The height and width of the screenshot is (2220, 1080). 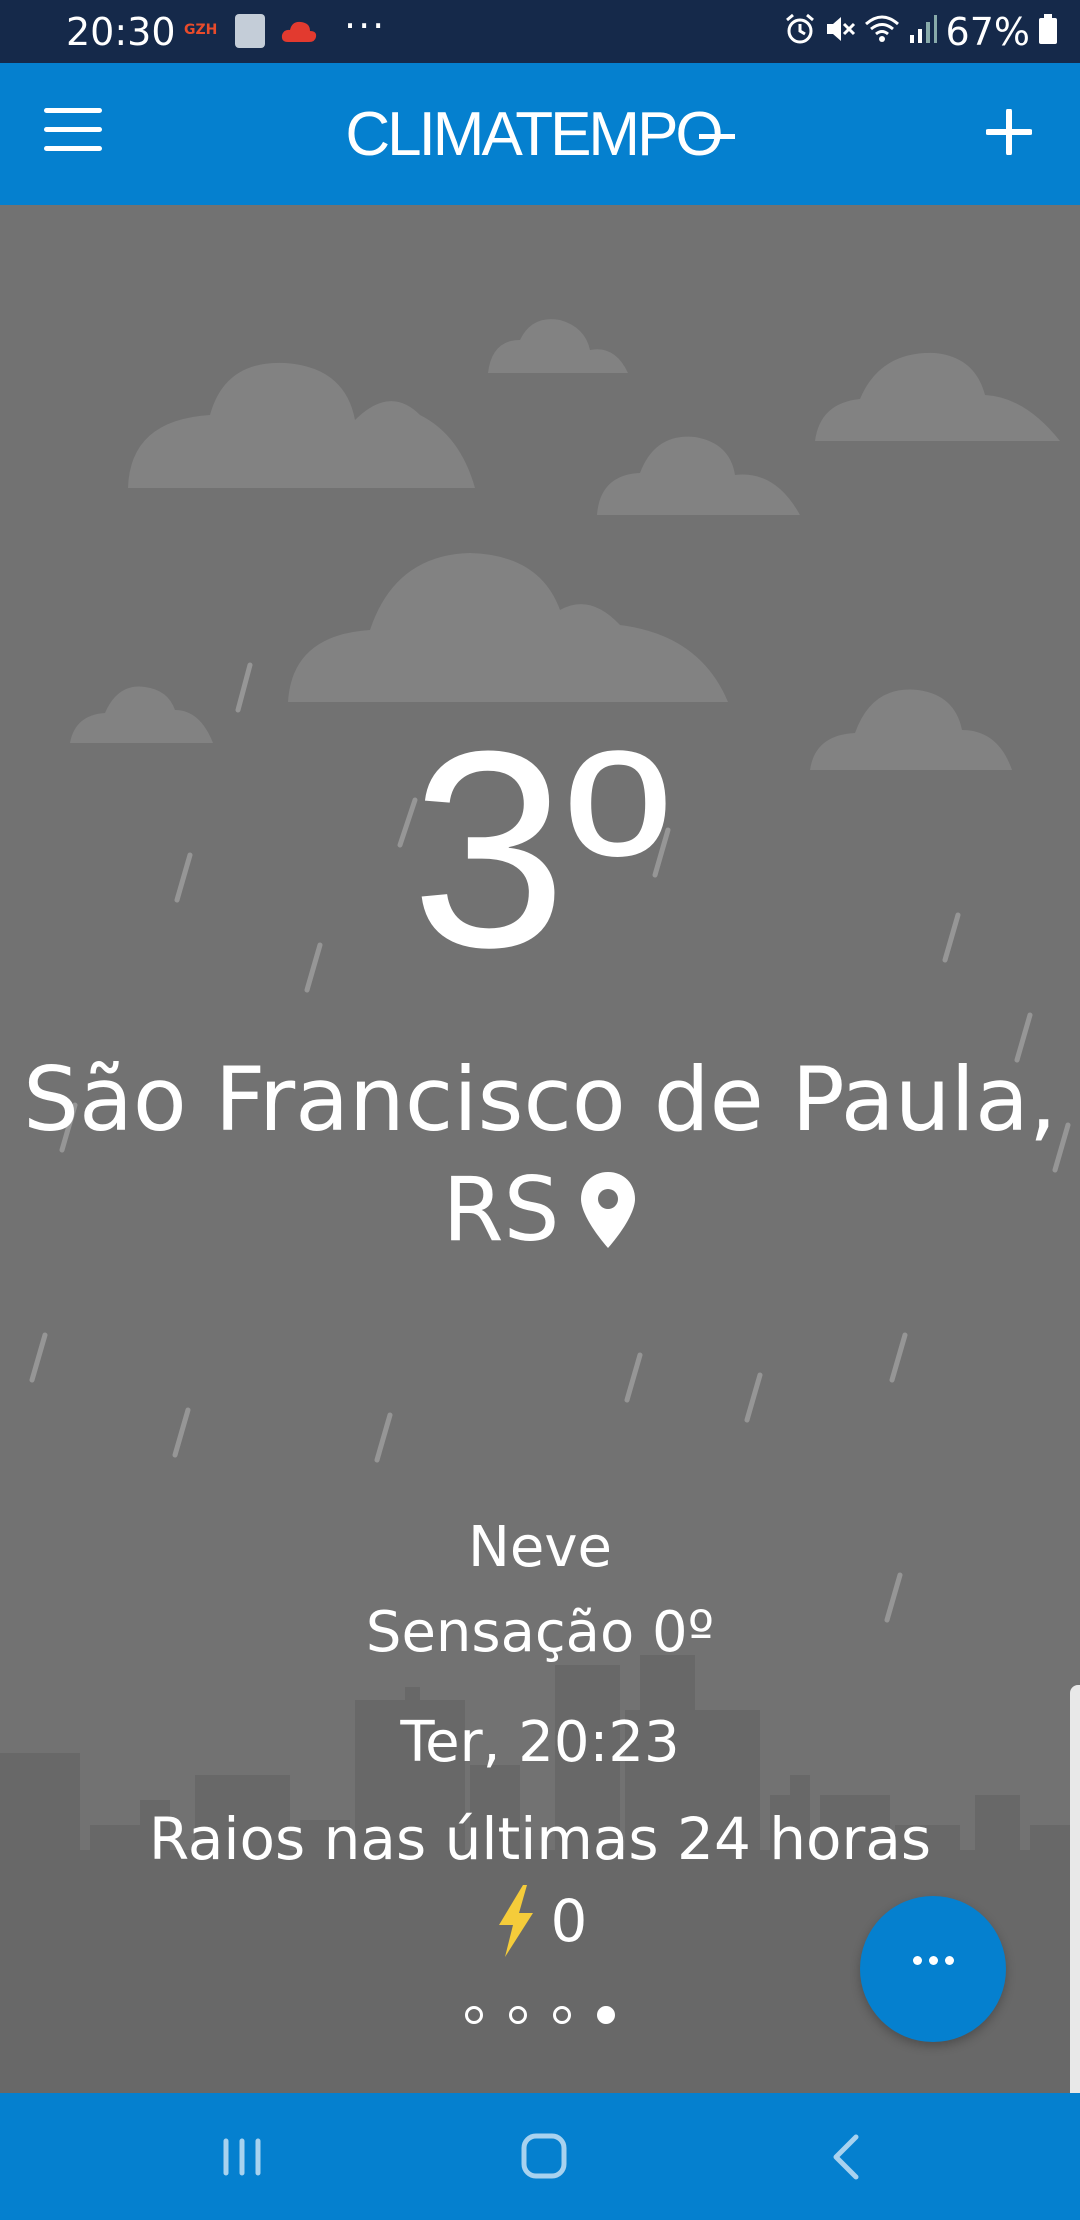 What do you see at coordinates (800, 32) in the screenshot?
I see `alarm-icon` at bounding box center [800, 32].